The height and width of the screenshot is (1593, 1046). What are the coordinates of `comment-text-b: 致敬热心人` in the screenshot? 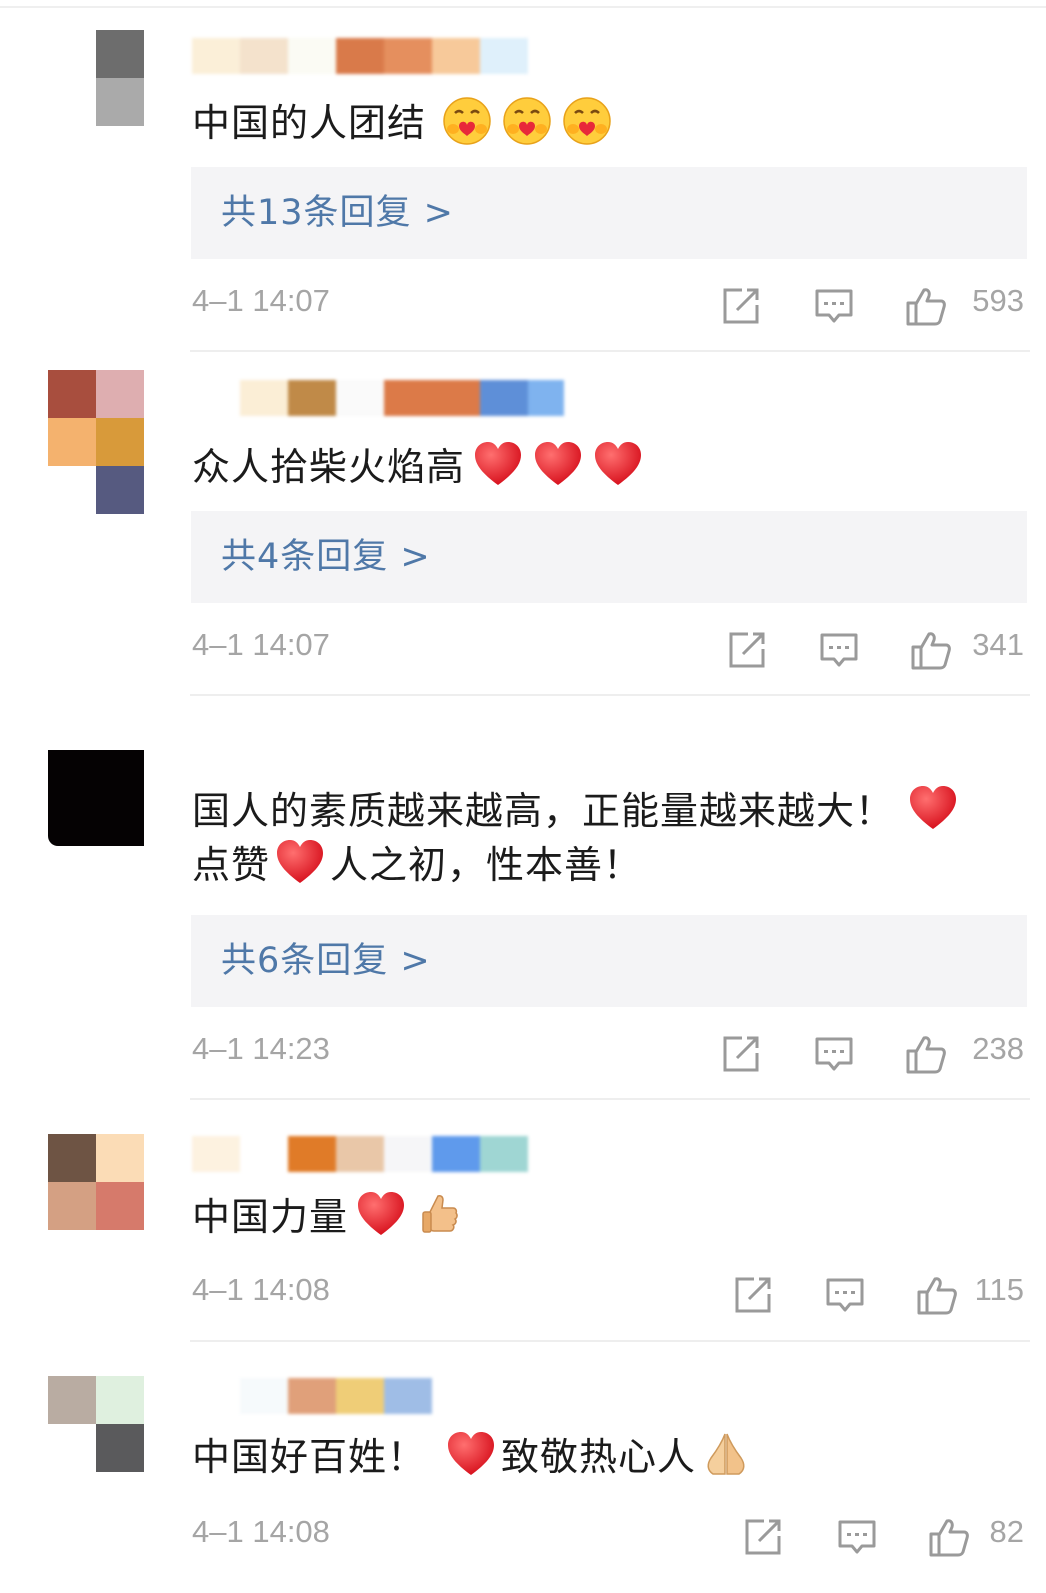 It's located at (599, 1457).